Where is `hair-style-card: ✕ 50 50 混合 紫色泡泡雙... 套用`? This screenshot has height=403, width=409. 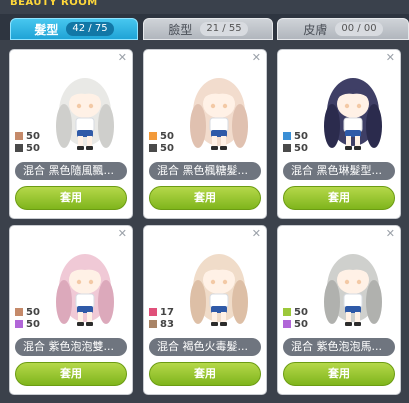
hair-style-card: ✕ 50 50 混合 紫色泡泡雙... 套用 is located at coordinates (71, 310).